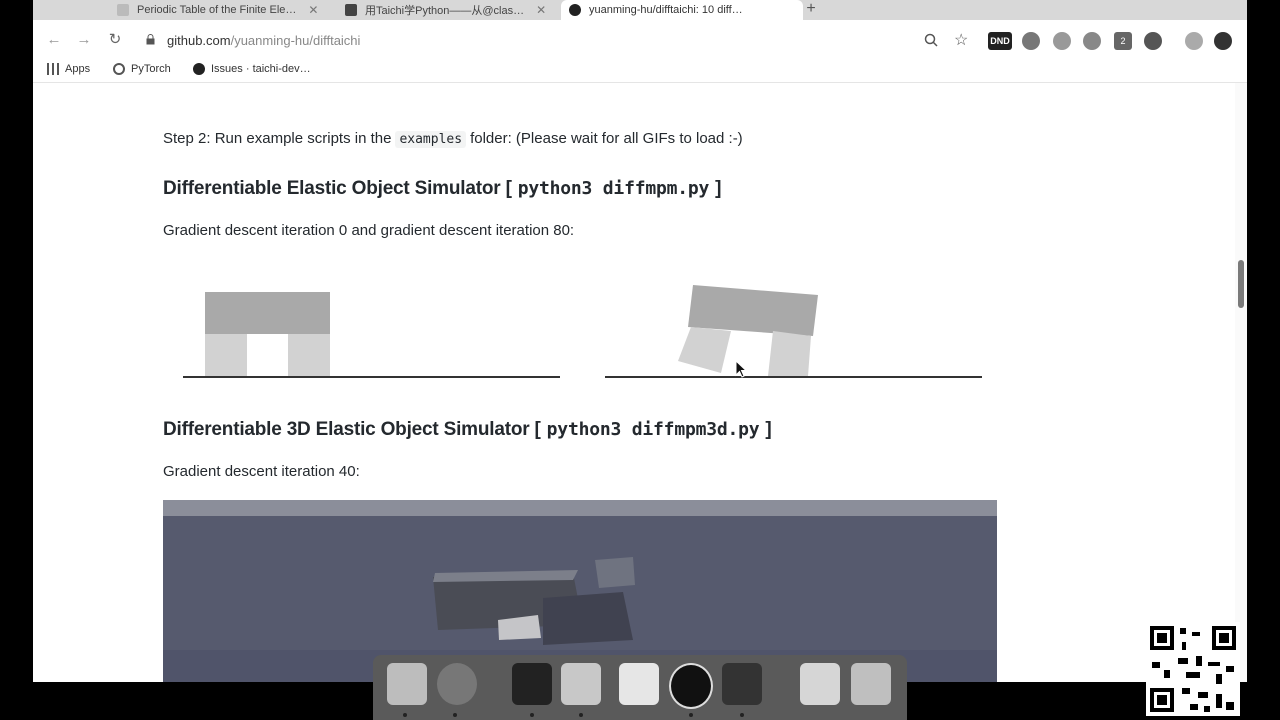 Image resolution: width=1280 pixels, height=720 pixels. I want to click on caption-diffmpm3d: Gradient descent iteration 40:, so click(261, 471).